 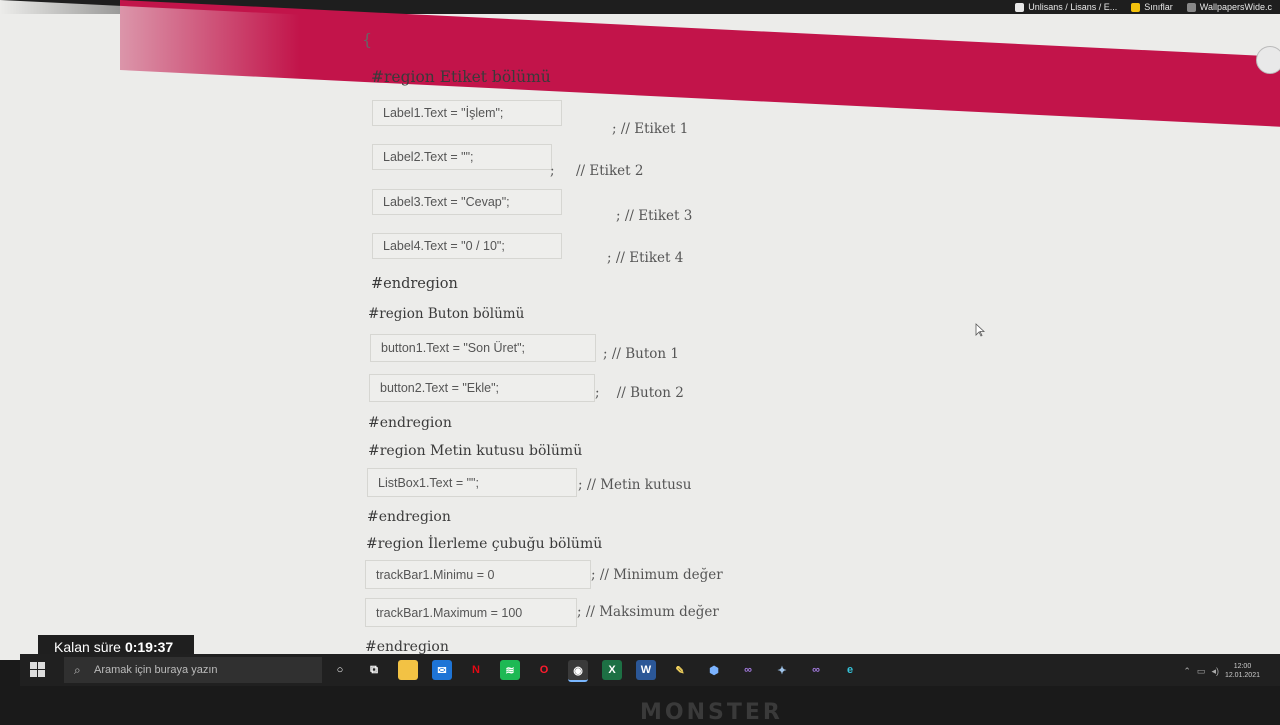 I want to click on code-line: trackBar1.Maximum = 100, so click(x=471, y=612).